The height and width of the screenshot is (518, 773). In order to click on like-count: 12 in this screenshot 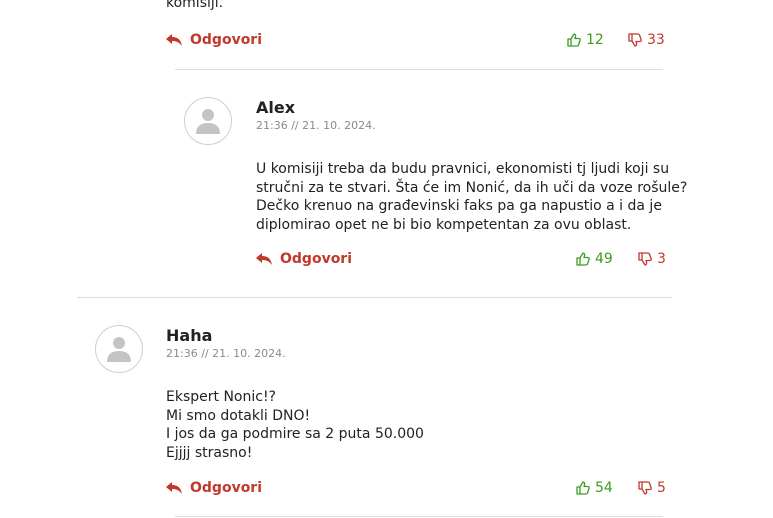, I will do `click(595, 40)`.